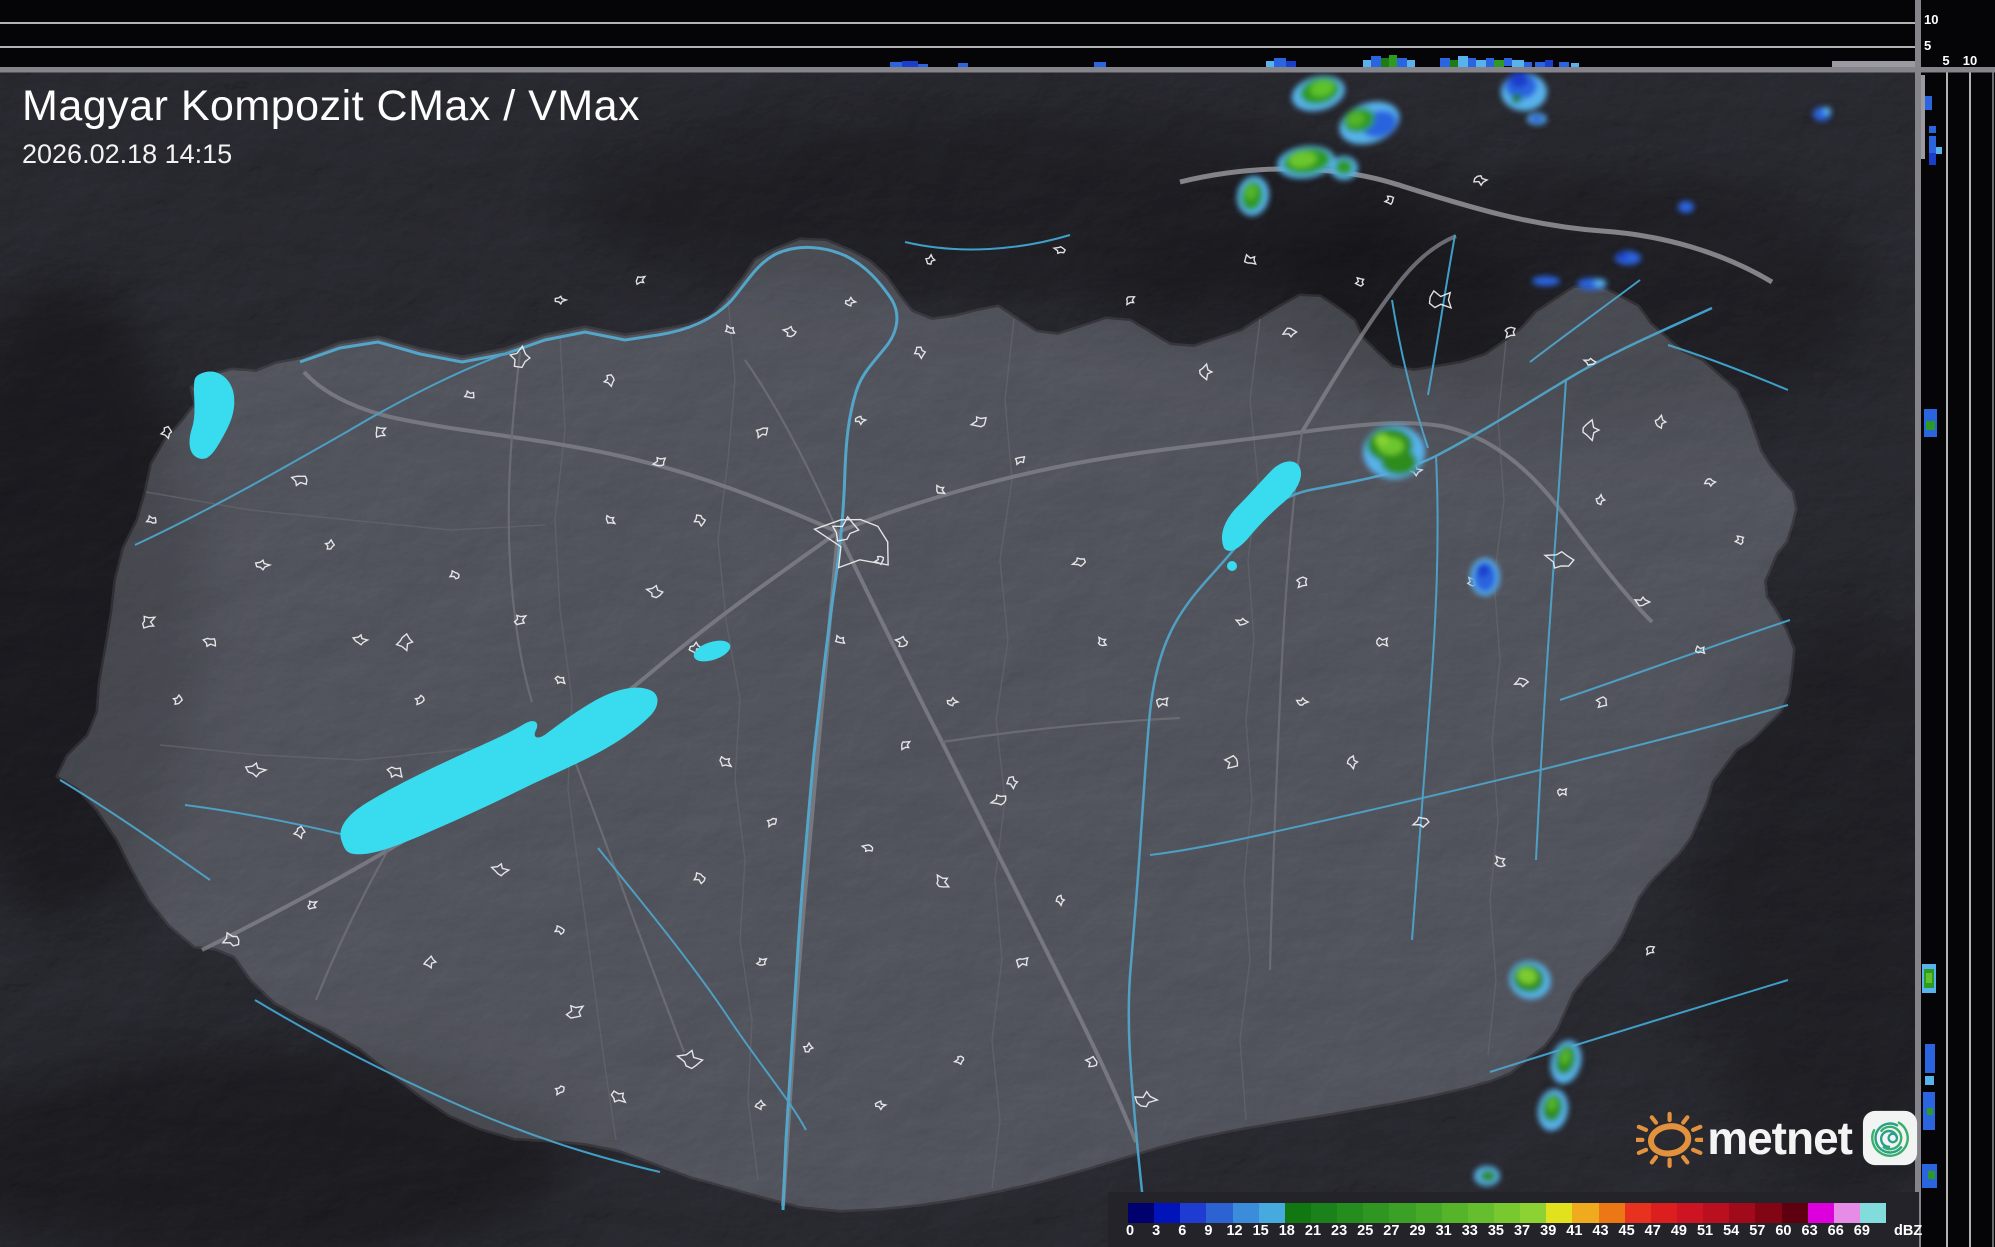 Image resolution: width=1995 pixels, height=1247 pixels. I want to click on legend-tick-label: 39, so click(1548, 1231).